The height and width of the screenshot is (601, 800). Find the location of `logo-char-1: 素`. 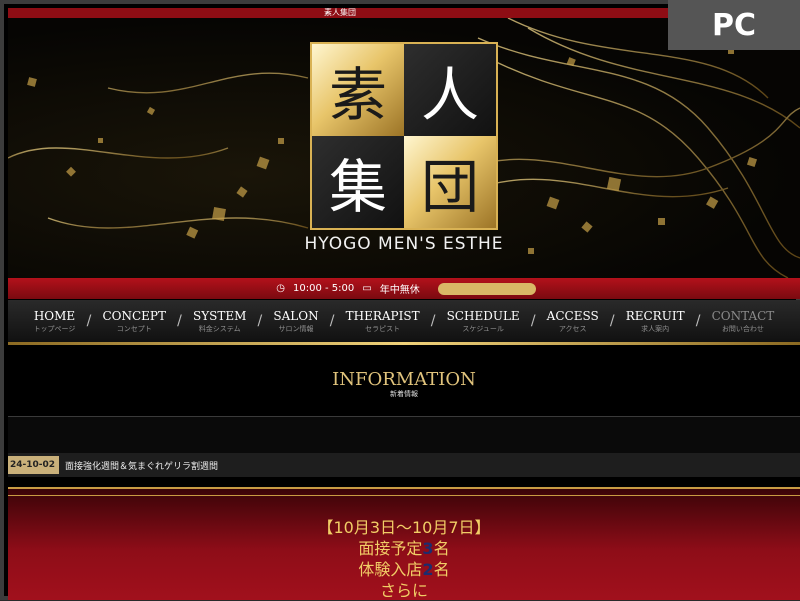

logo-char-1: 素 is located at coordinates (358, 90).